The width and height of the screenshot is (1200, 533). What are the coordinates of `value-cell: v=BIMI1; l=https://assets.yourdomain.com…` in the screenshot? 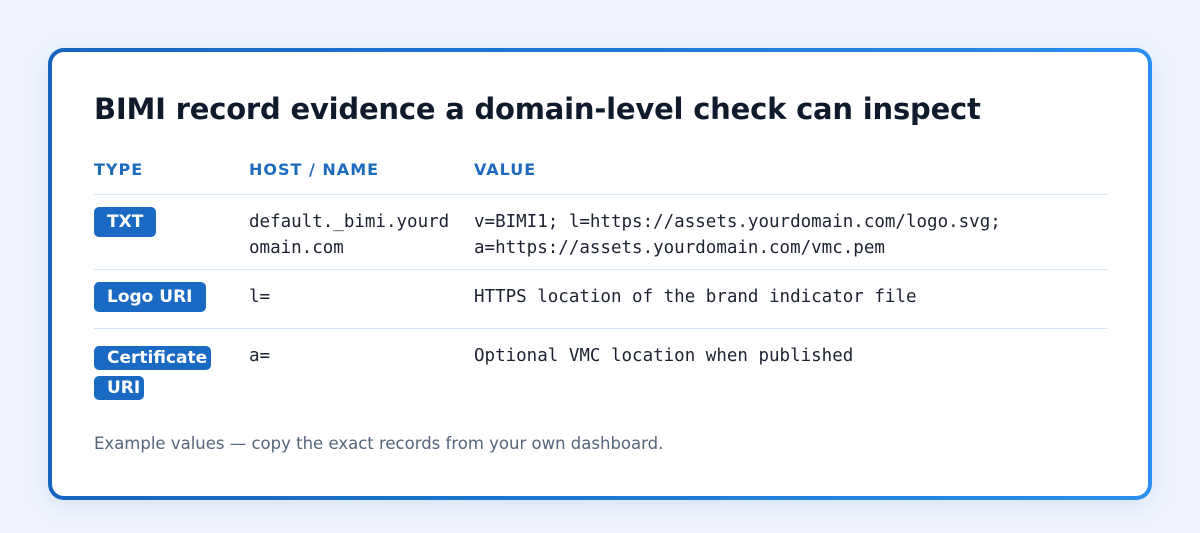 It's located at (737, 235).